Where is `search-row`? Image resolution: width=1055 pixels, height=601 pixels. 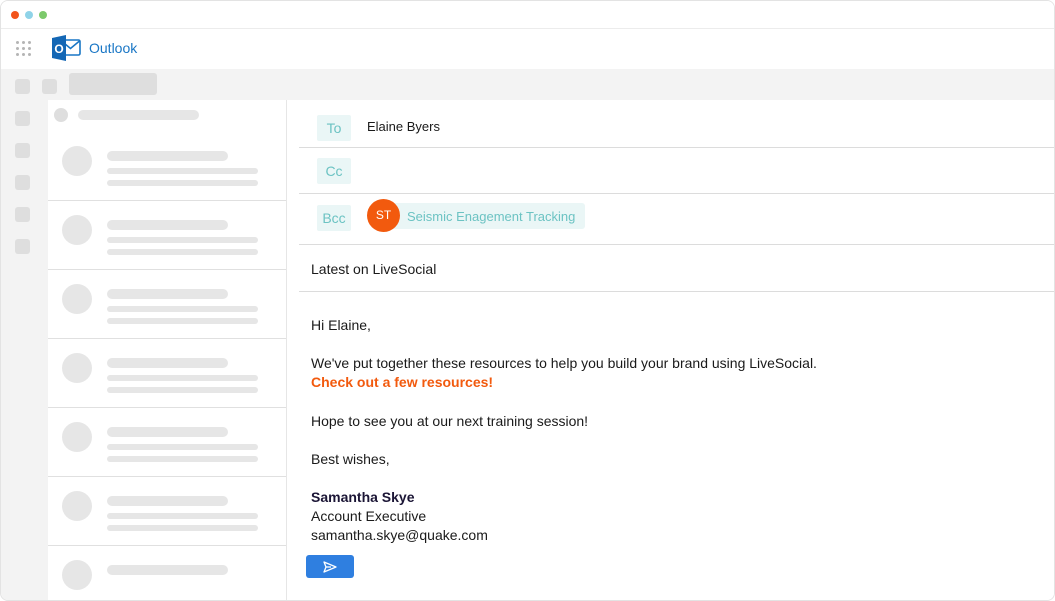
search-row is located at coordinates (167, 115).